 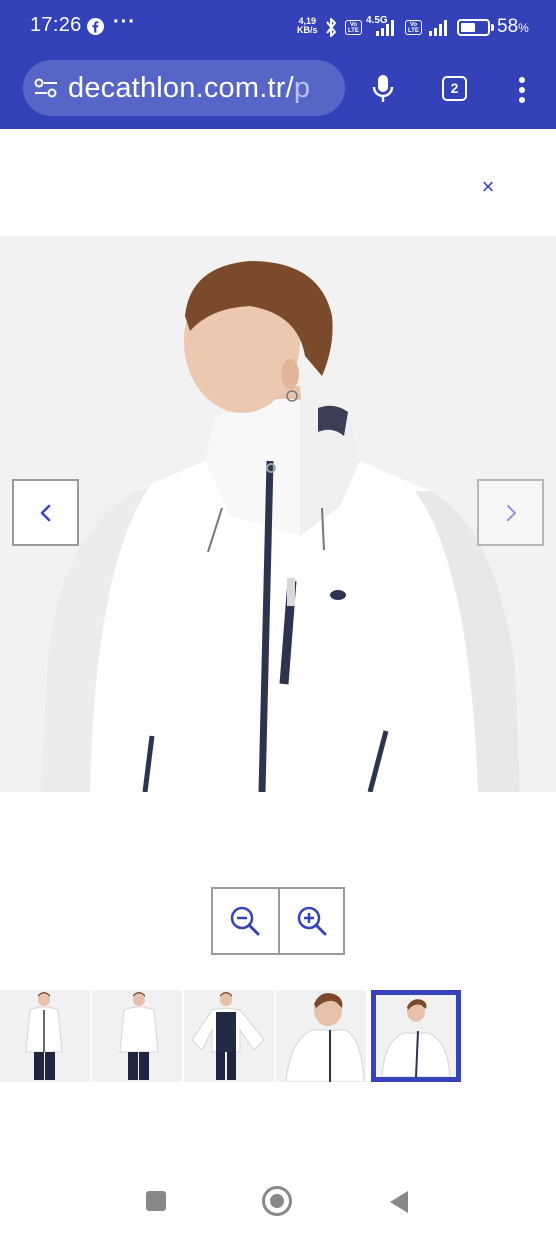 What do you see at coordinates (454, 88) in the screenshot?
I see `tab-switcher-icon: 2` at bounding box center [454, 88].